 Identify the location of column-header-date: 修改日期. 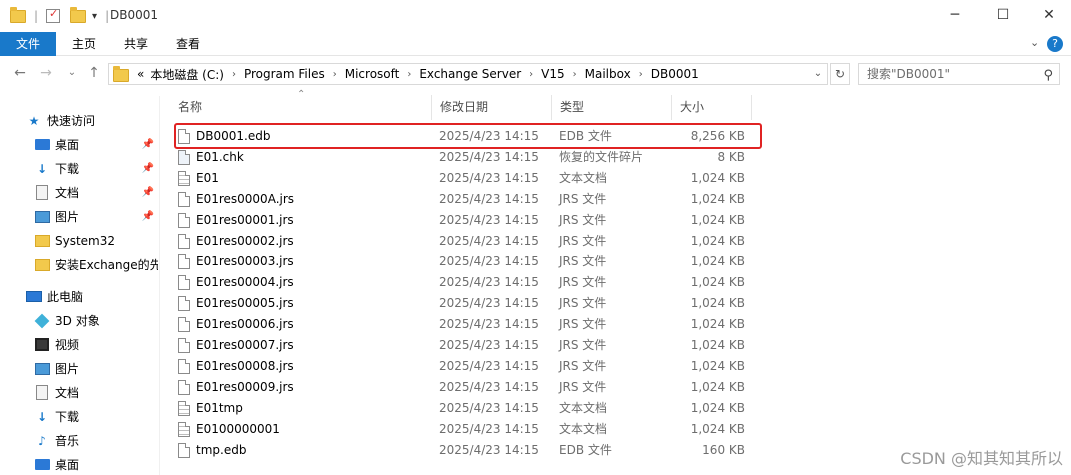
(492, 107).